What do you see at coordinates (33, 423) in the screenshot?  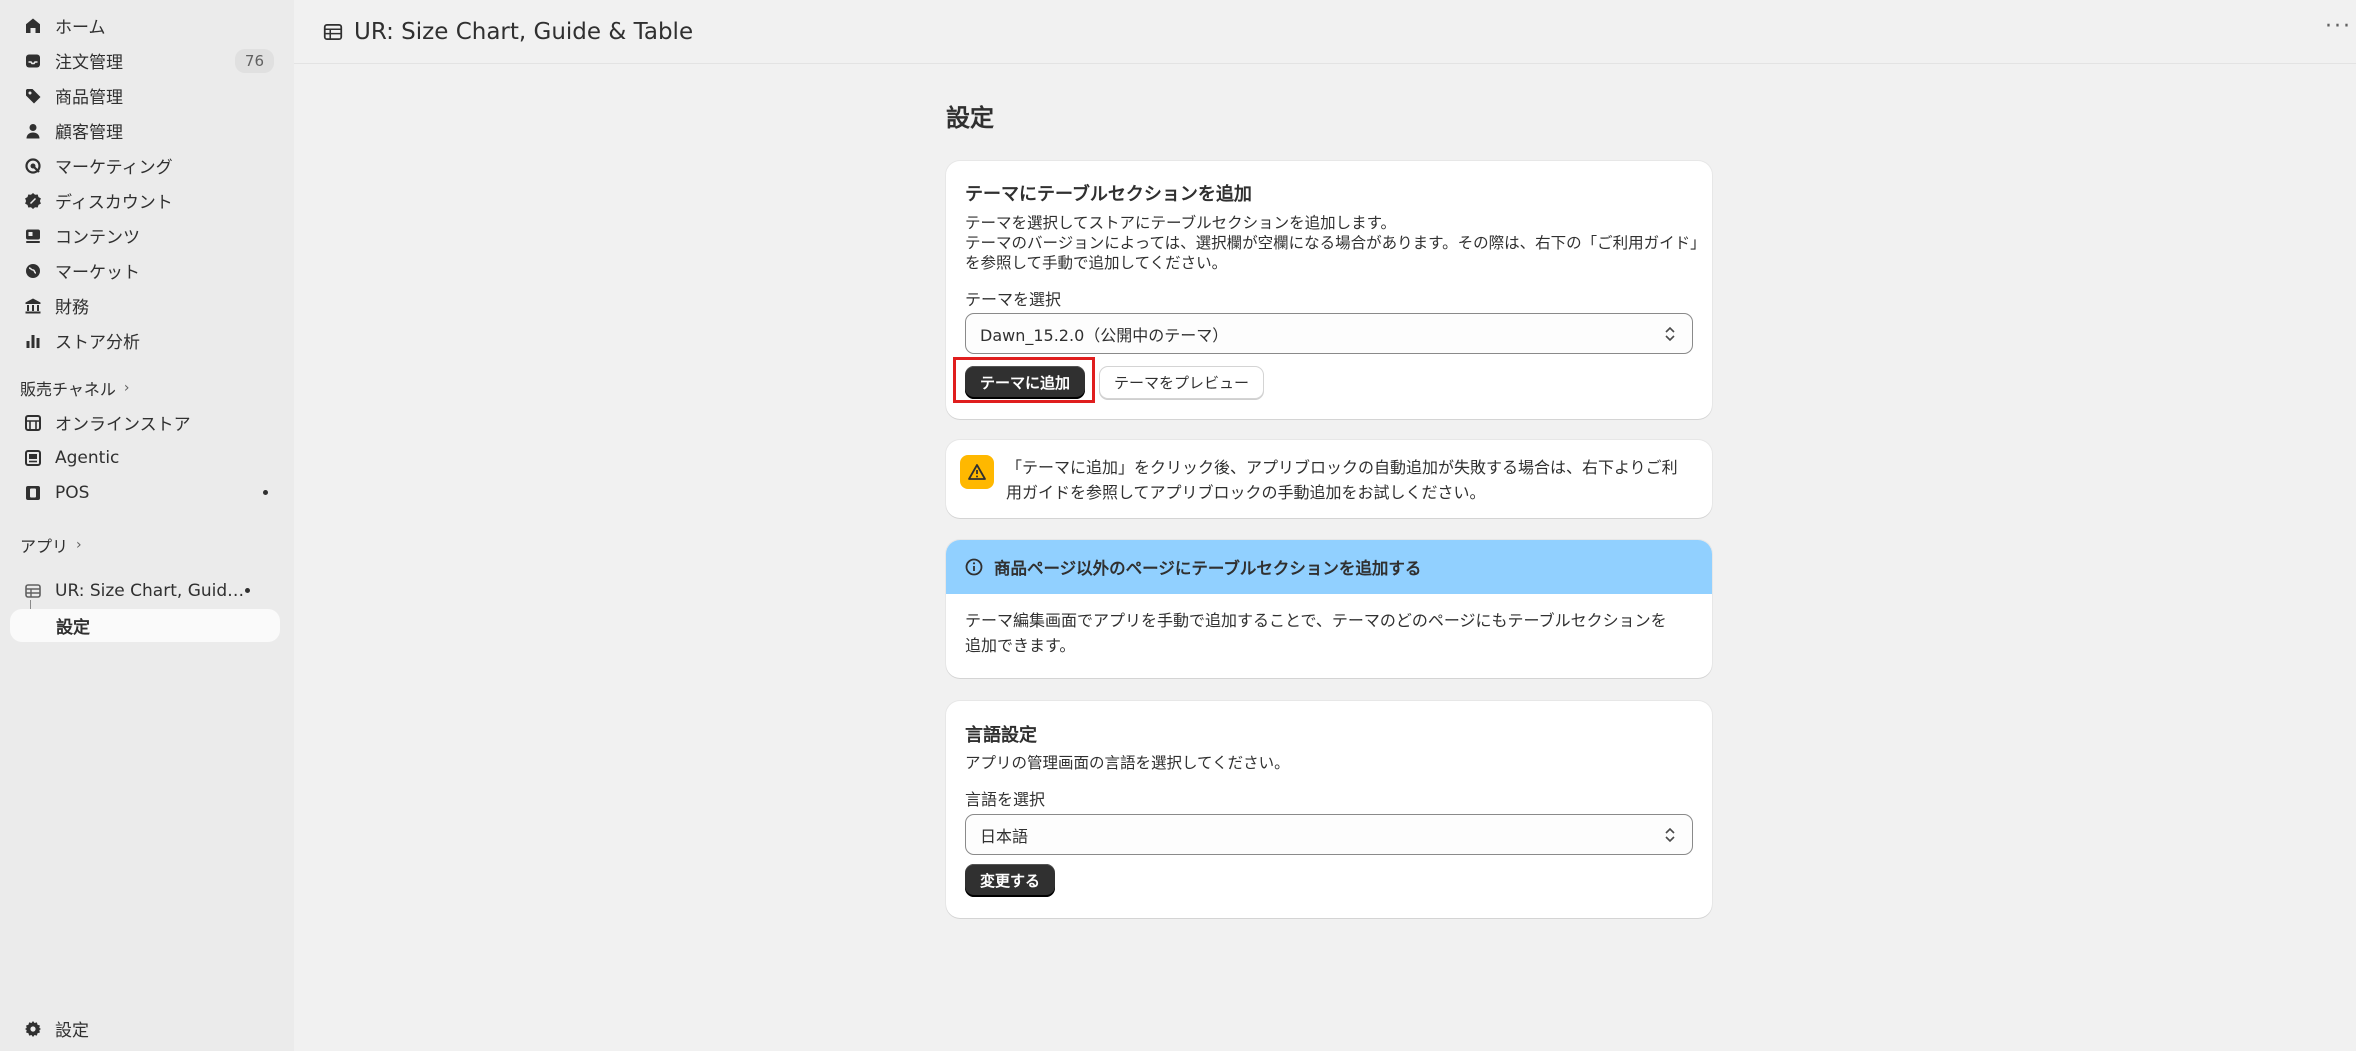 I see `store-icon` at bounding box center [33, 423].